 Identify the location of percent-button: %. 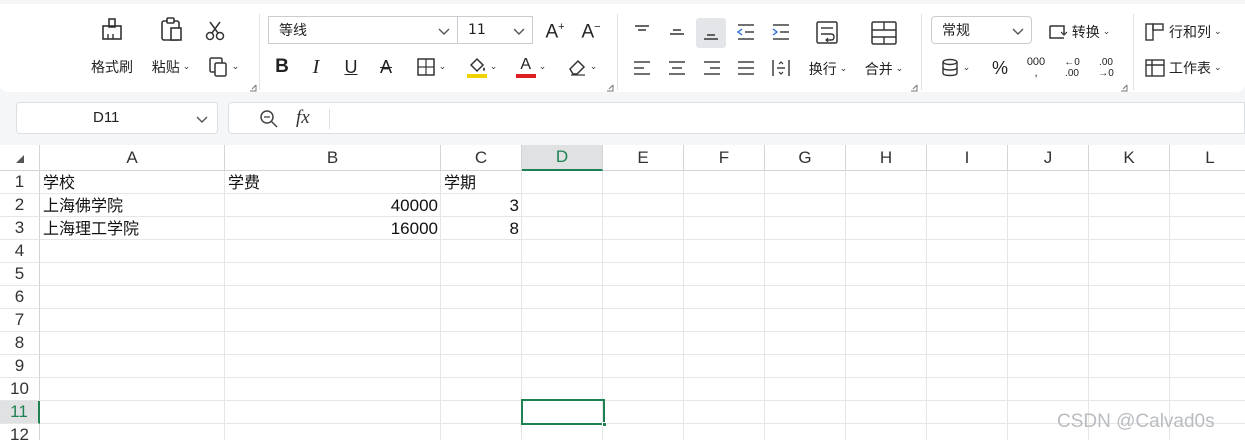
(1000, 68).